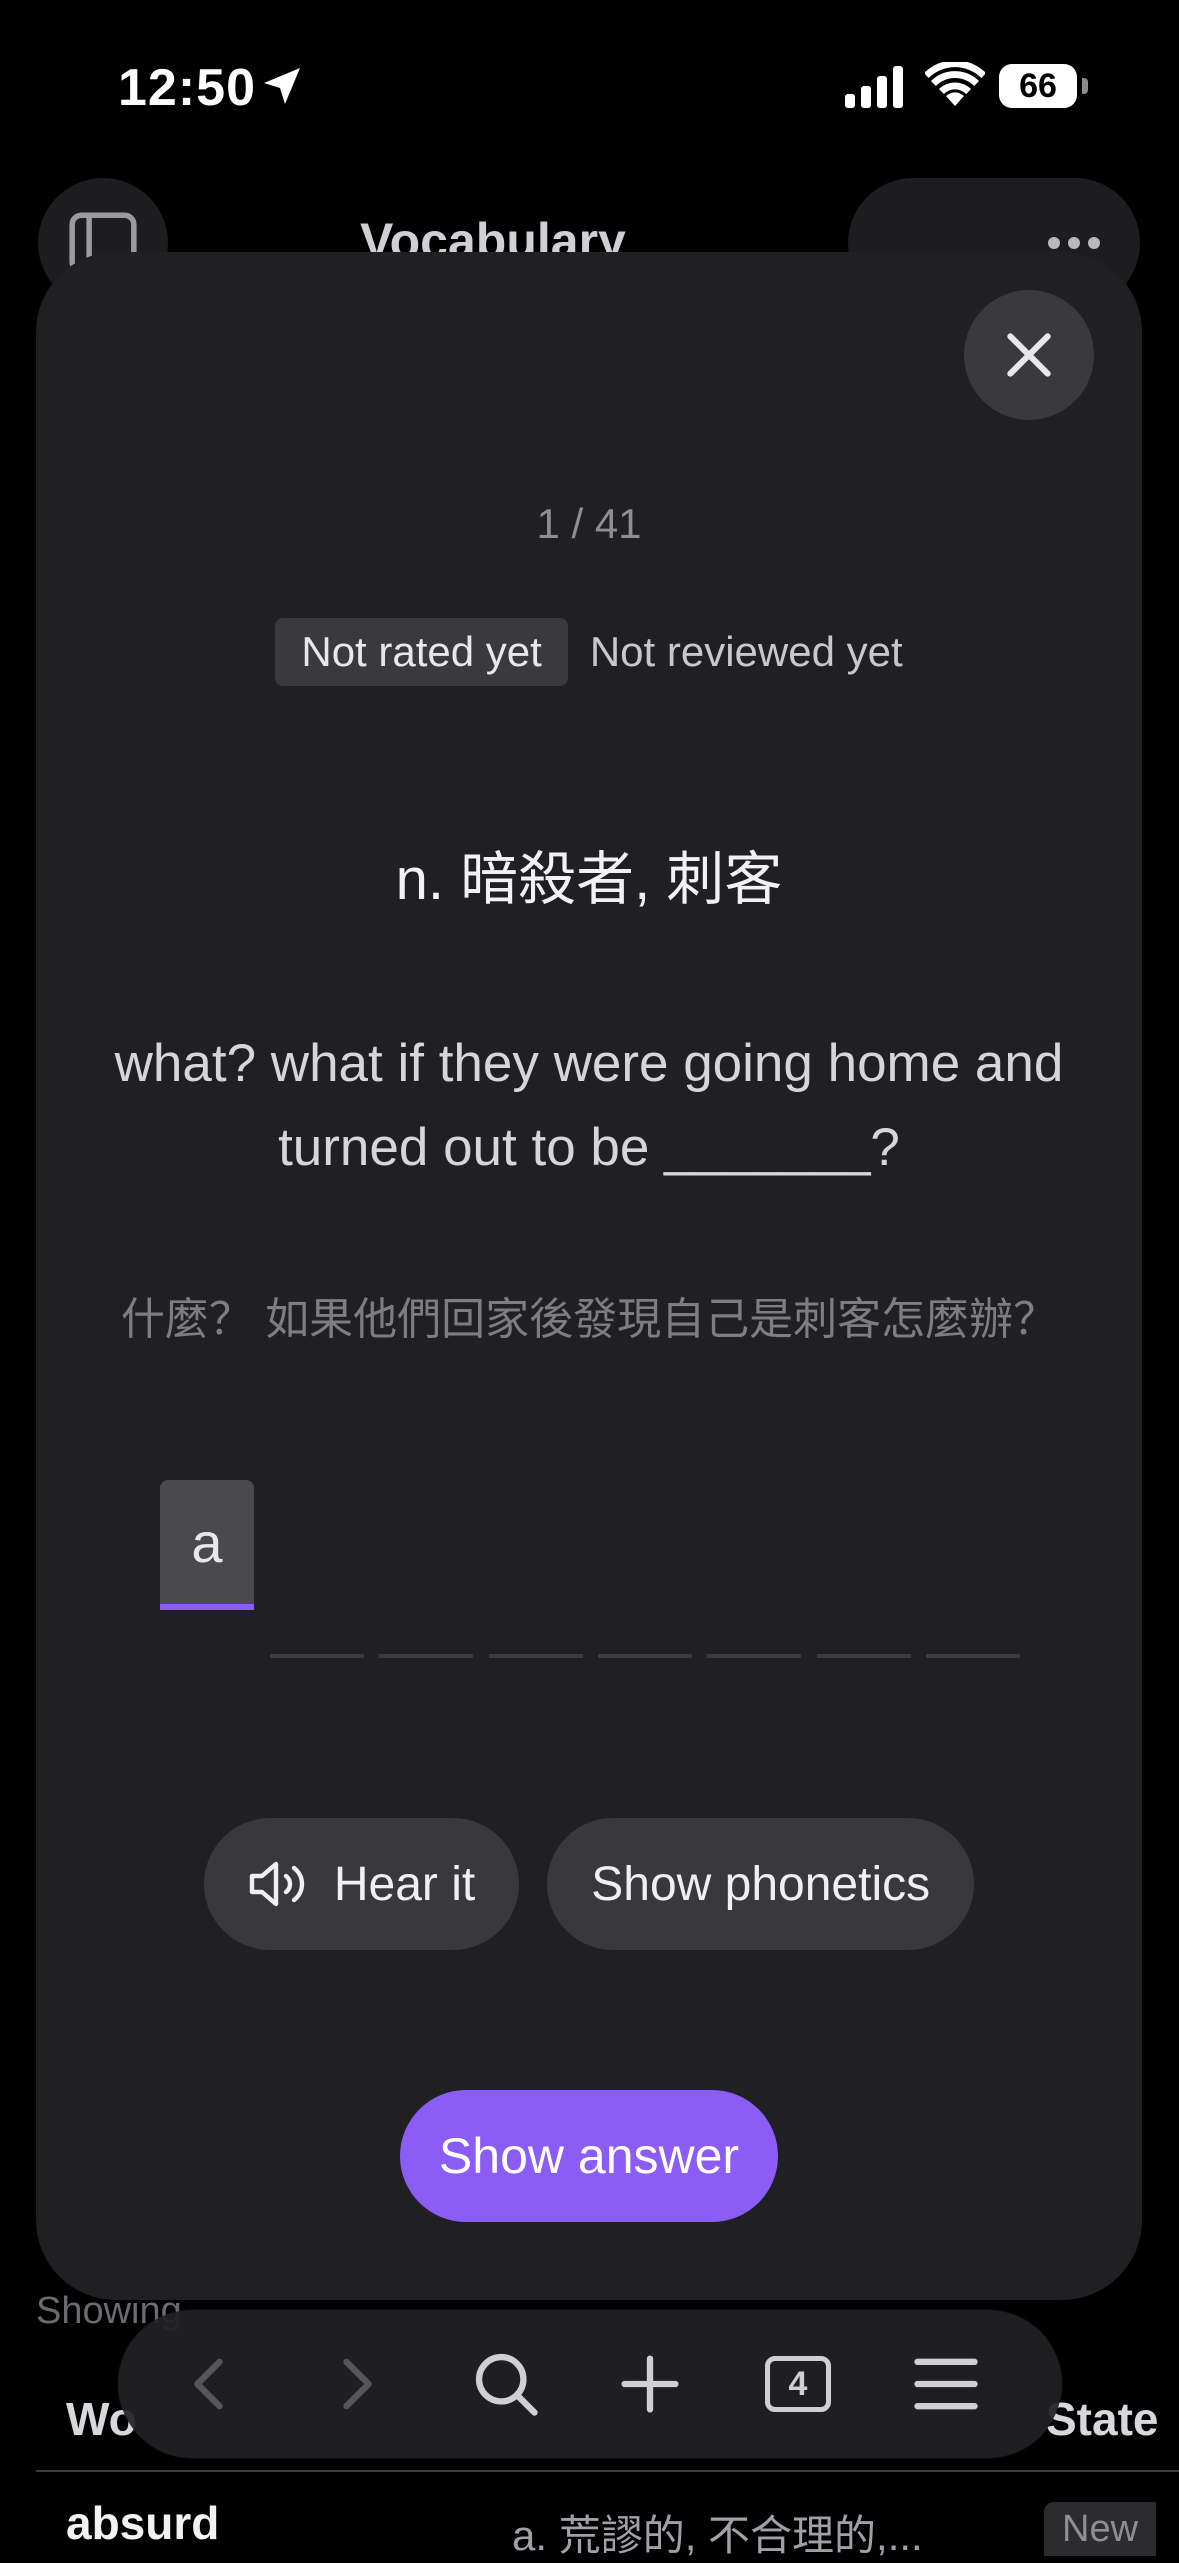 This screenshot has width=1179, height=2563. Describe the element at coordinates (421, 652) in the screenshot. I see `rating-badge: Not rated yet` at that location.